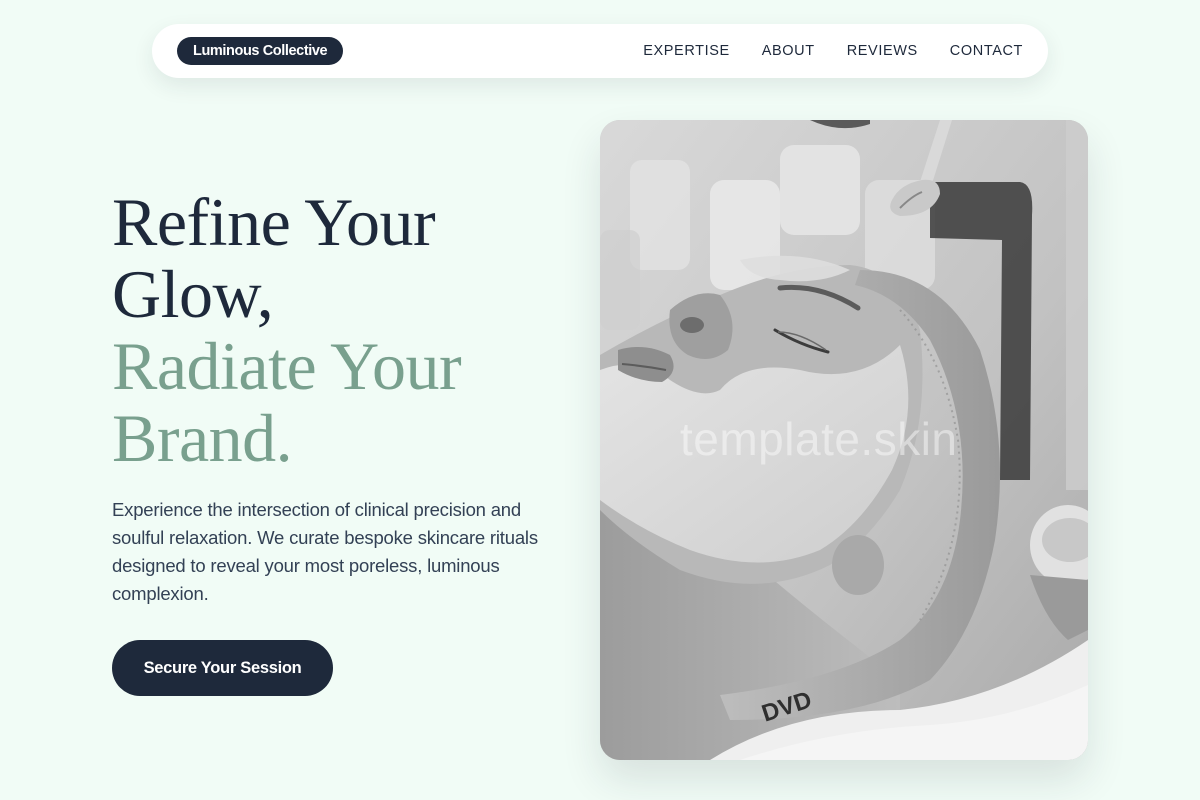 The width and height of the screenshot is (1200, 800). I want to click on secure-session-button: Secure Your Session, so click(222, 668).